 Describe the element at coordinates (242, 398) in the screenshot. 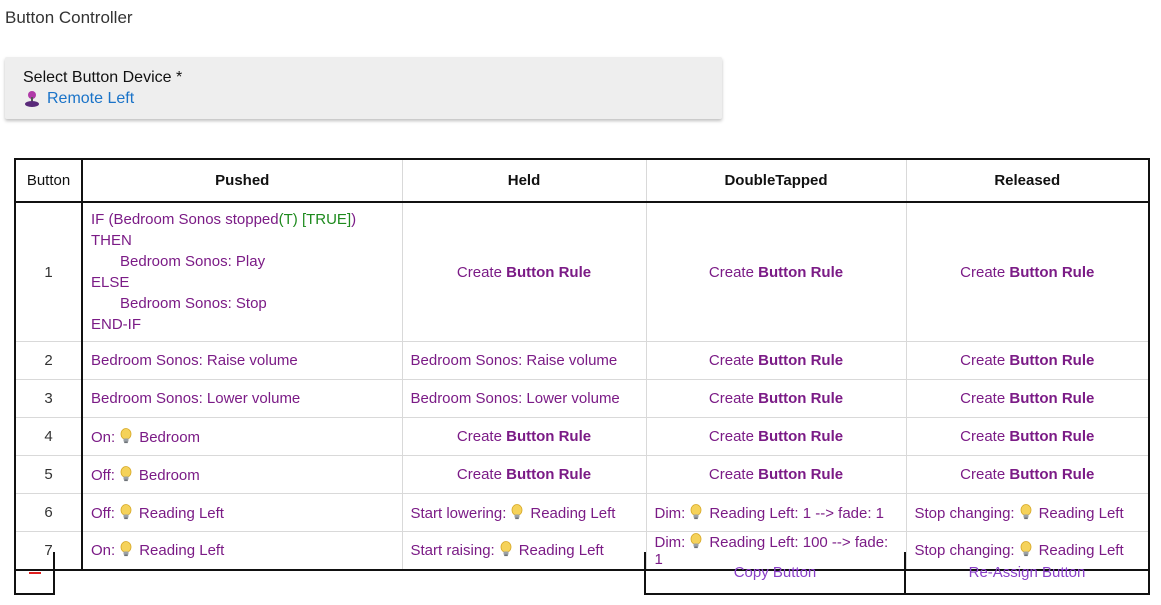

I see `pushed-rule: Bedroom Sonos: Lower volume` at that location.